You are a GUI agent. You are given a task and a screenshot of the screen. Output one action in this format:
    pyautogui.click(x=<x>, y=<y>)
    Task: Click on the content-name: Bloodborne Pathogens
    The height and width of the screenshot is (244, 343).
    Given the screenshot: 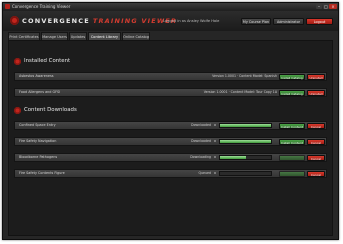 What is the action you would take?
    pyautogui.click(x=38, y=157)
    